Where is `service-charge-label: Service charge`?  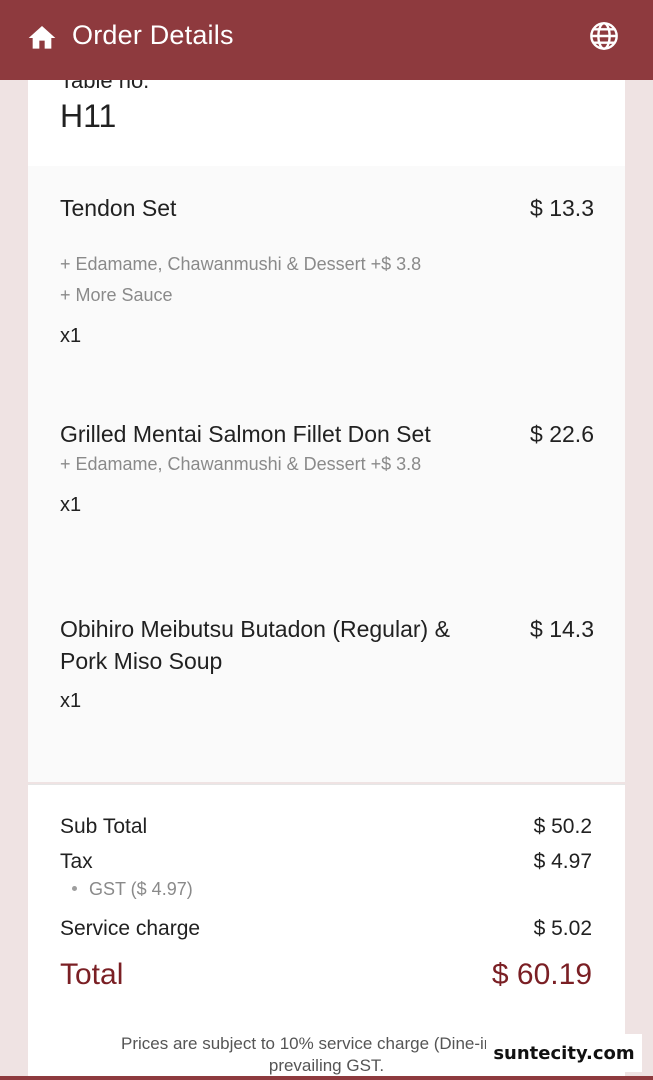 service-charge-label: Service charge is located at coordinates (130, 928).